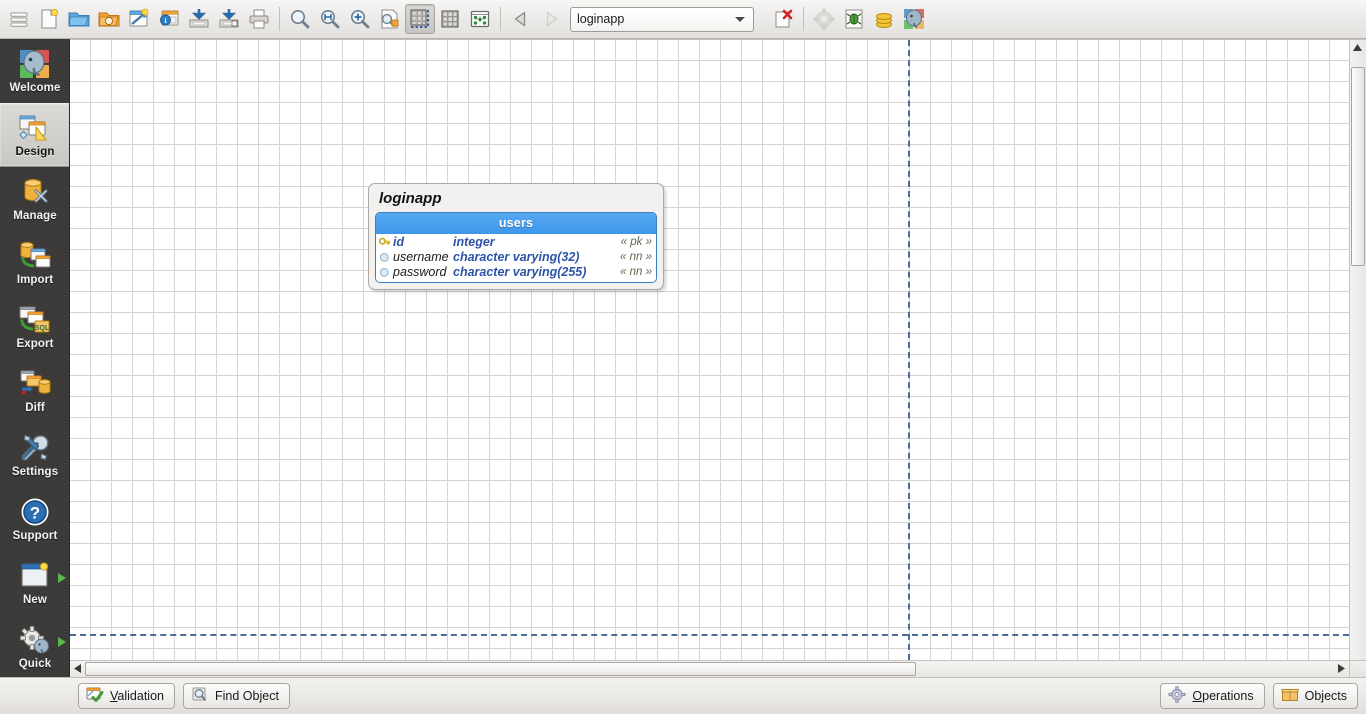 The image size is (1366, 714). I want to click on column-type: character varying(255), so click(520, 272).